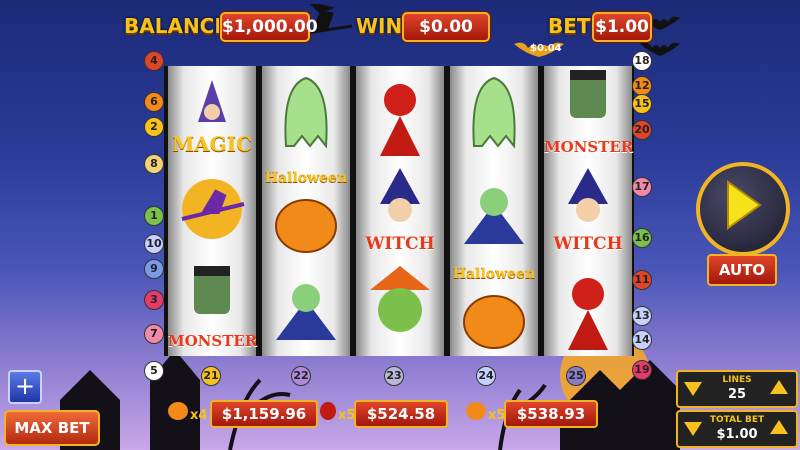 The image size is (800, 450). I want to click on win-value: $0.00, so click(446, 27).